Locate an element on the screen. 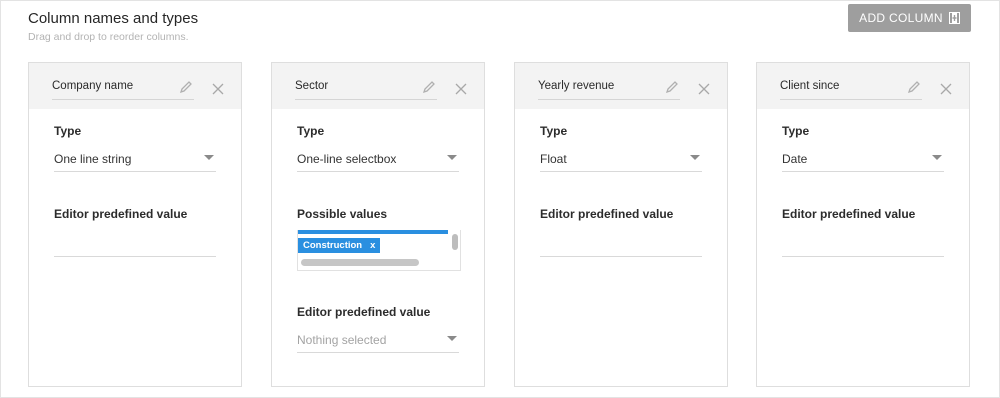  value-tag-label: Construction is located at coordinates (333, 245).